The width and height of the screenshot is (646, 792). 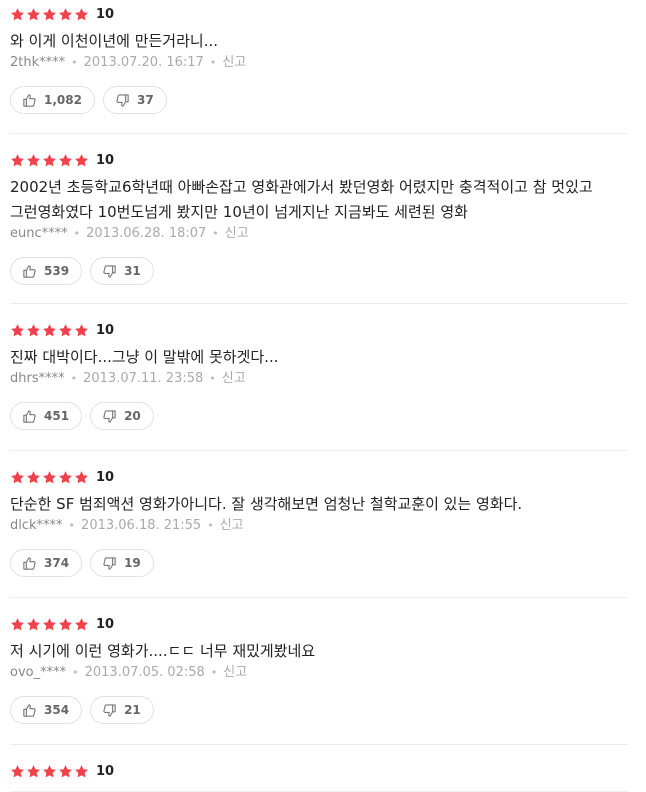 I want to click on review-meta: ovo_**** • 2013.07.05. 02:58 • 신고, so click(x=323, y=673).